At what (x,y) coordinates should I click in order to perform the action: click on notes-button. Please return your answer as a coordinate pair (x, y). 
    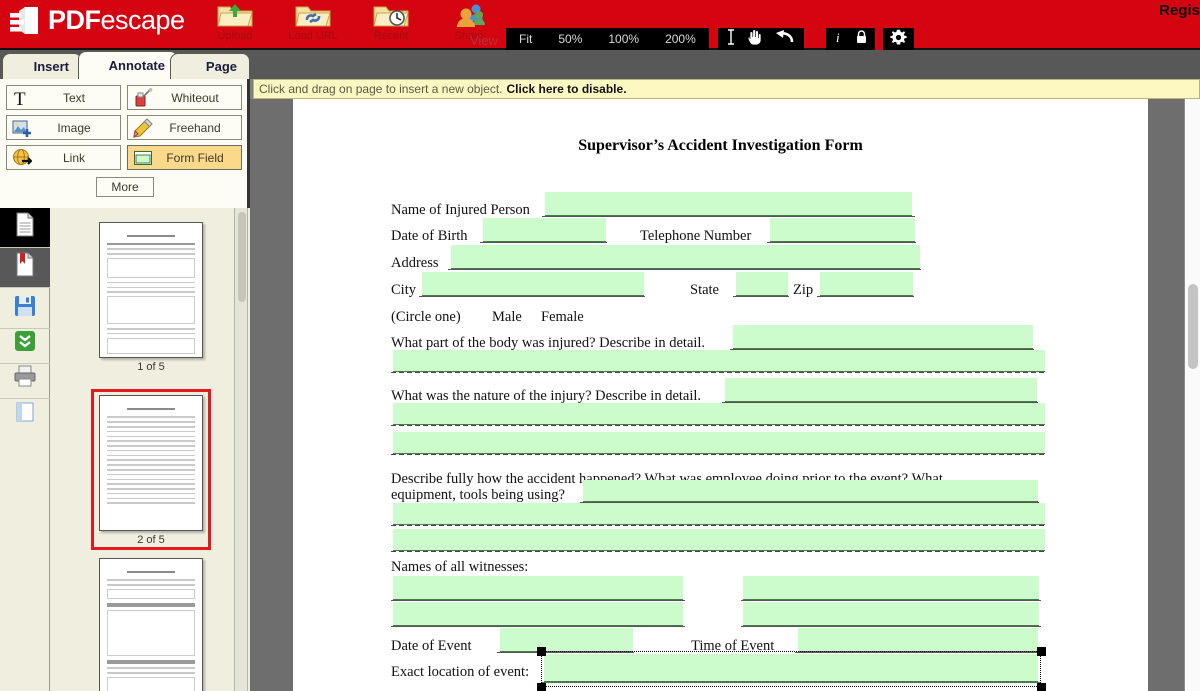
    Looking at the image, I should click on (25, 414).